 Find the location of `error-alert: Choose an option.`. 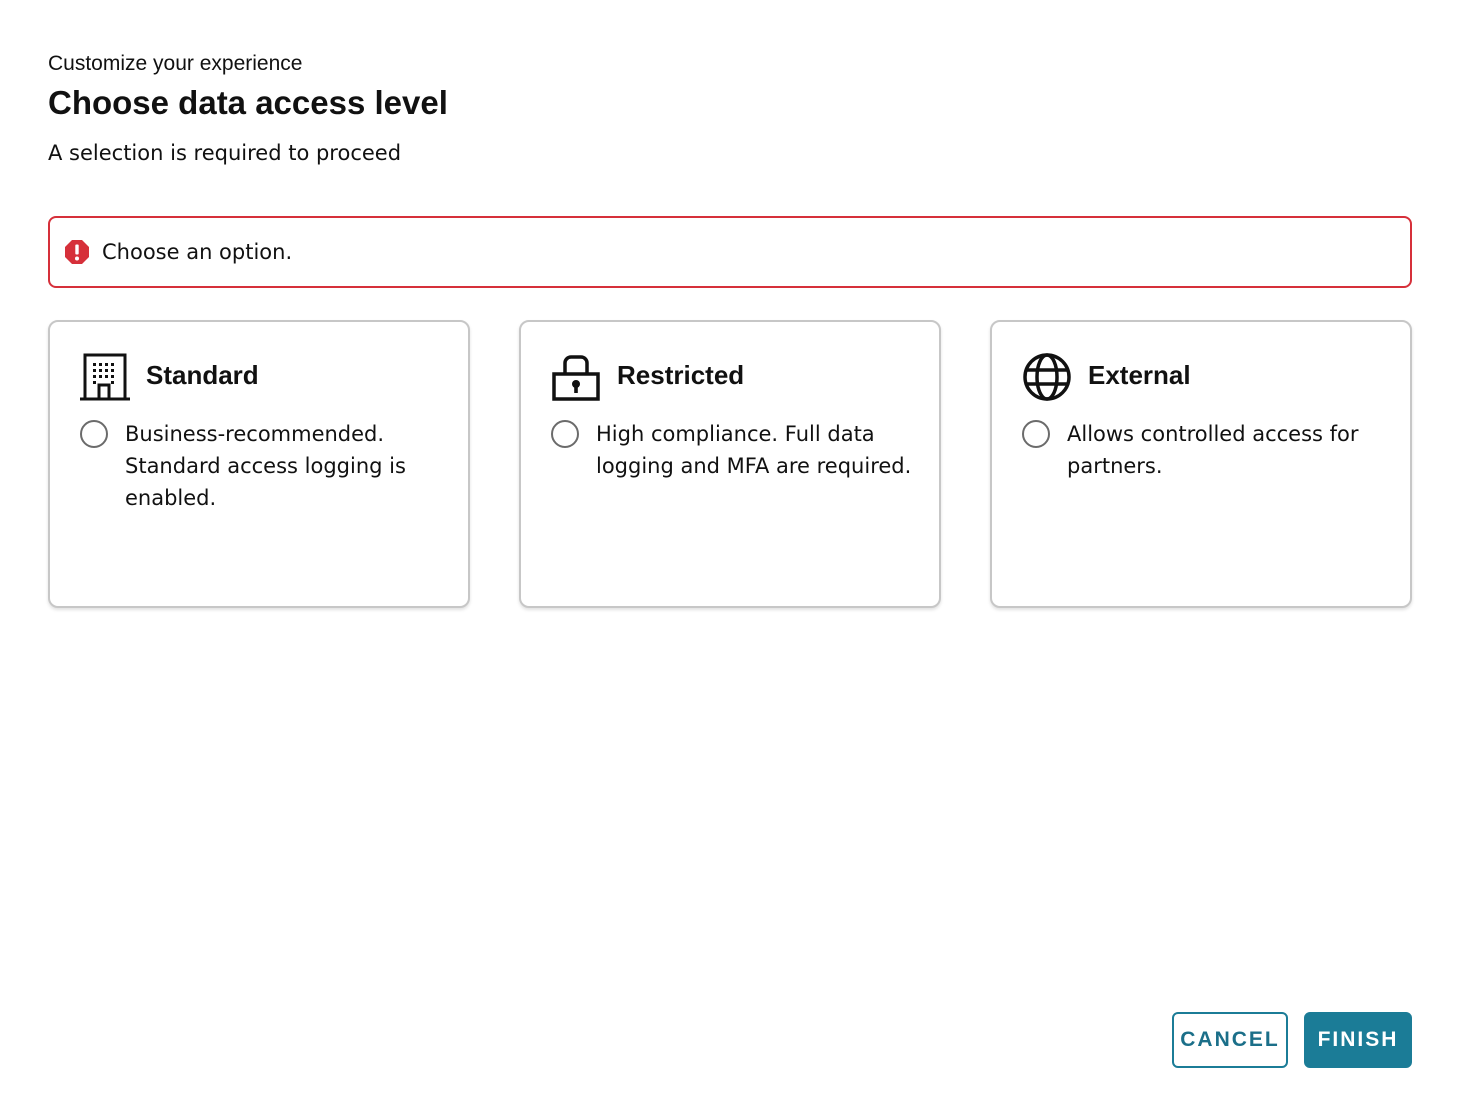

error-alert: Choose an option. is located at coordinates (730, 252).